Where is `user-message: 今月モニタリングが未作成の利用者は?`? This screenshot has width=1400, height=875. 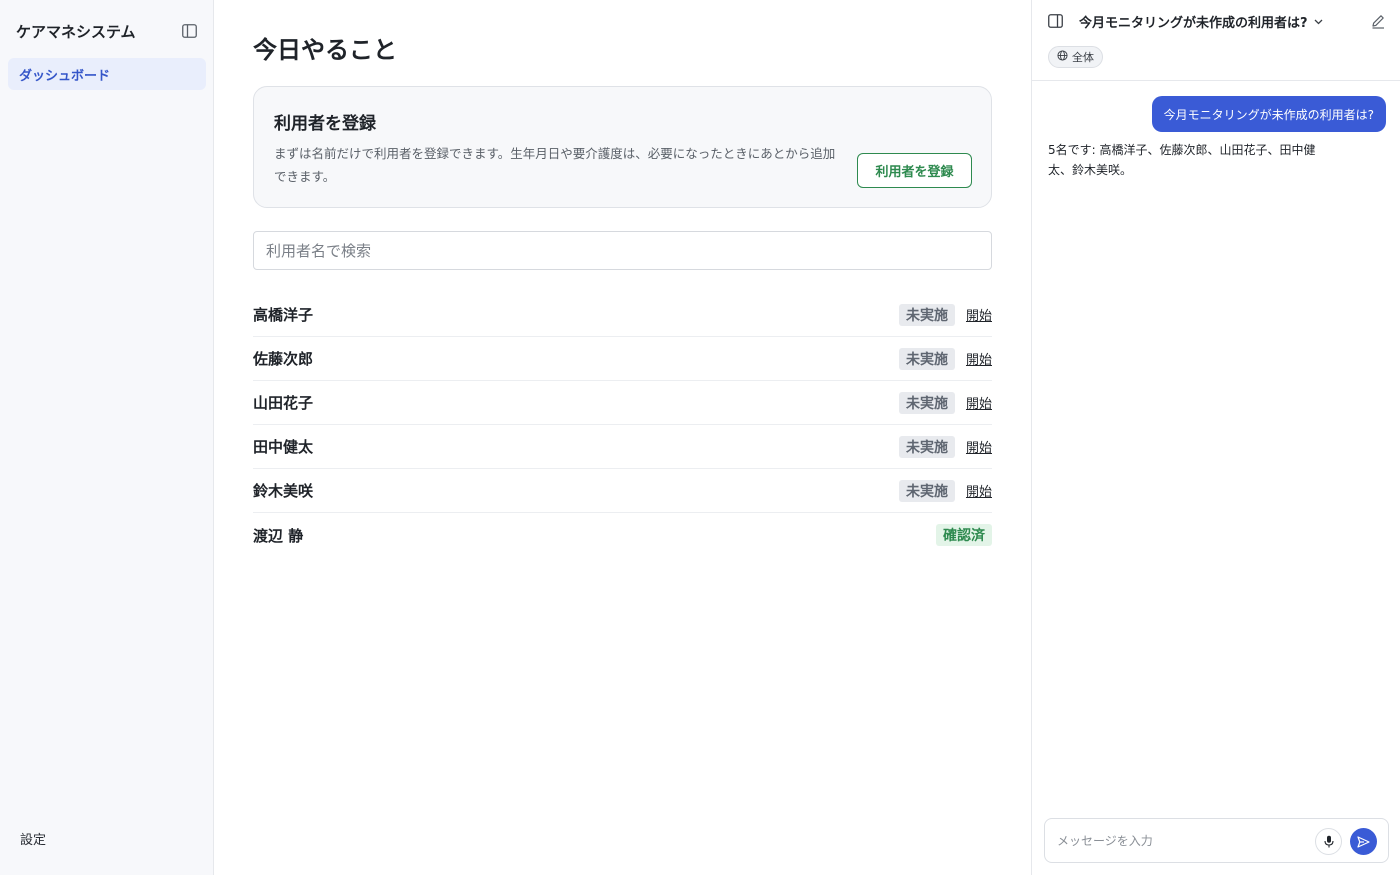
user-message: 今月モニタリングが未作成の利用者は? is located at coordinates (1268, 114).